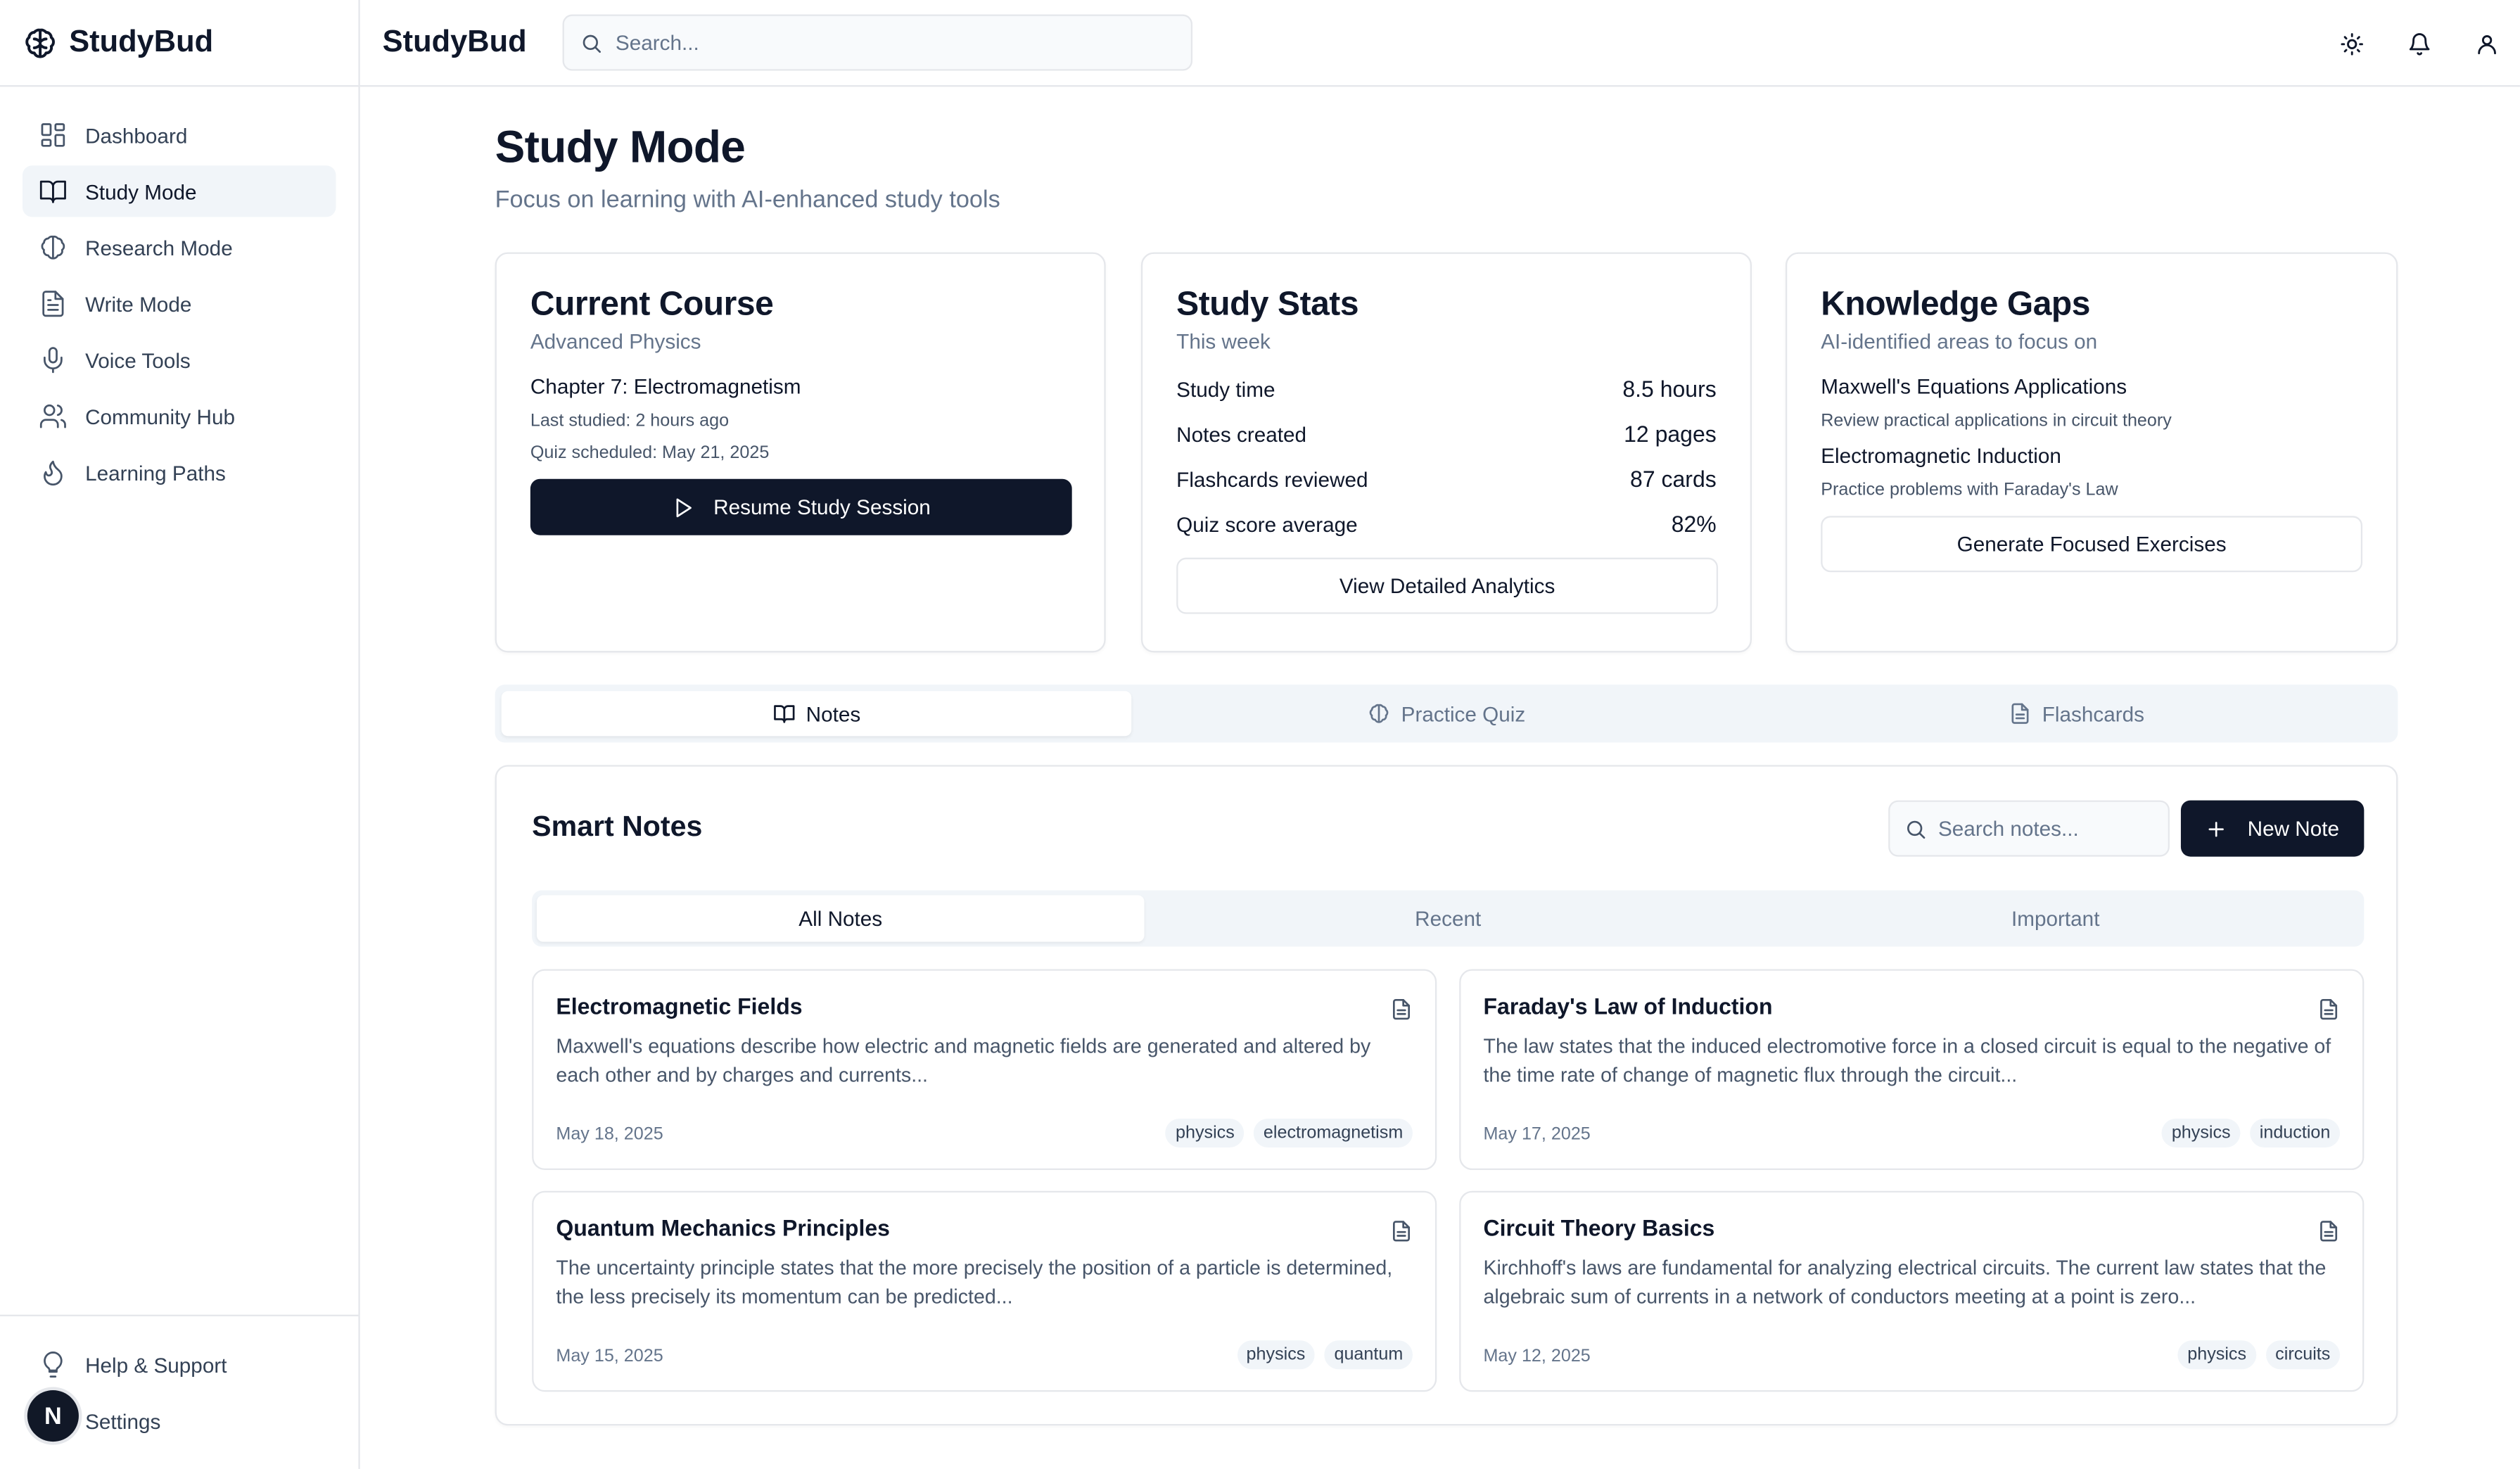 The image size is (2520, 1469). I want to click on sidebar-item-voice-tools: Voice Tools, so click(179, 360).